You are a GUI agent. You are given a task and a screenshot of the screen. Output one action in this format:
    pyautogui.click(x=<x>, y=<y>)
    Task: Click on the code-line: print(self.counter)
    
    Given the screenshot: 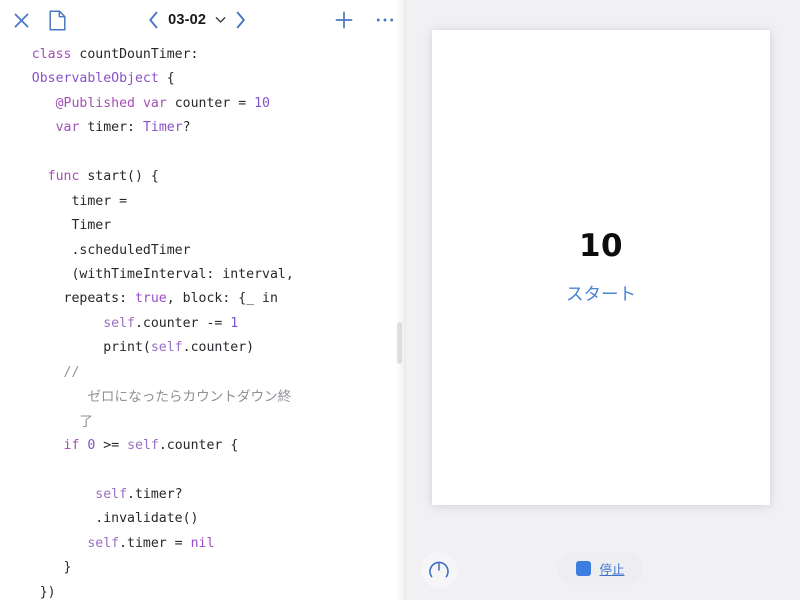 What is the action you would take?
    pyautogui.click(x=127, y=348)
    